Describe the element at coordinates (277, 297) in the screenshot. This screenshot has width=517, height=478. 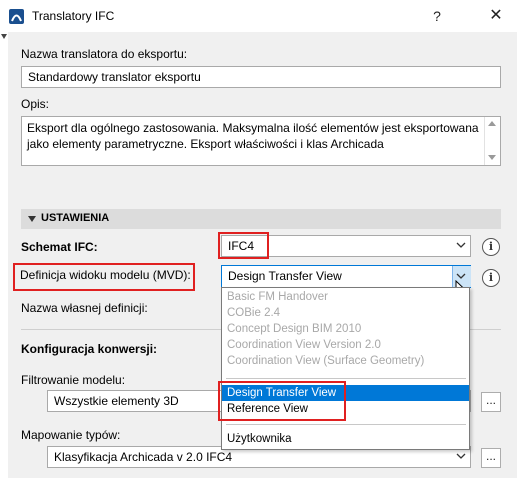
I see `mvd-option-disabled: Basic FM Handover` at that location.